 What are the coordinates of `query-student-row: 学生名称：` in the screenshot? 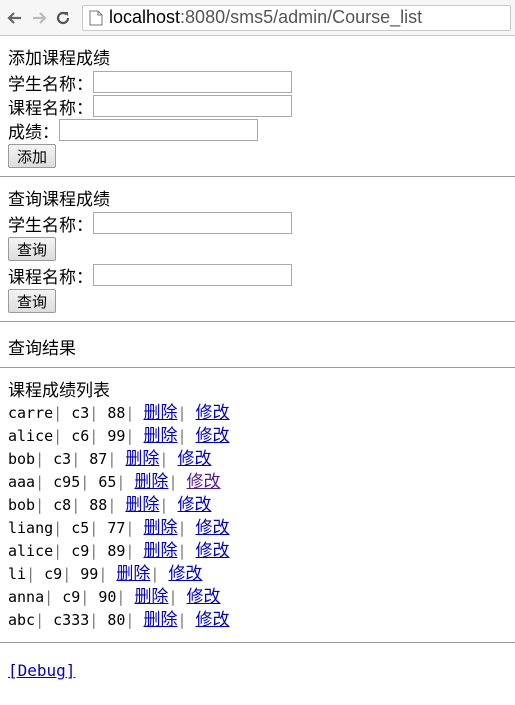 It's located at (257, 223).